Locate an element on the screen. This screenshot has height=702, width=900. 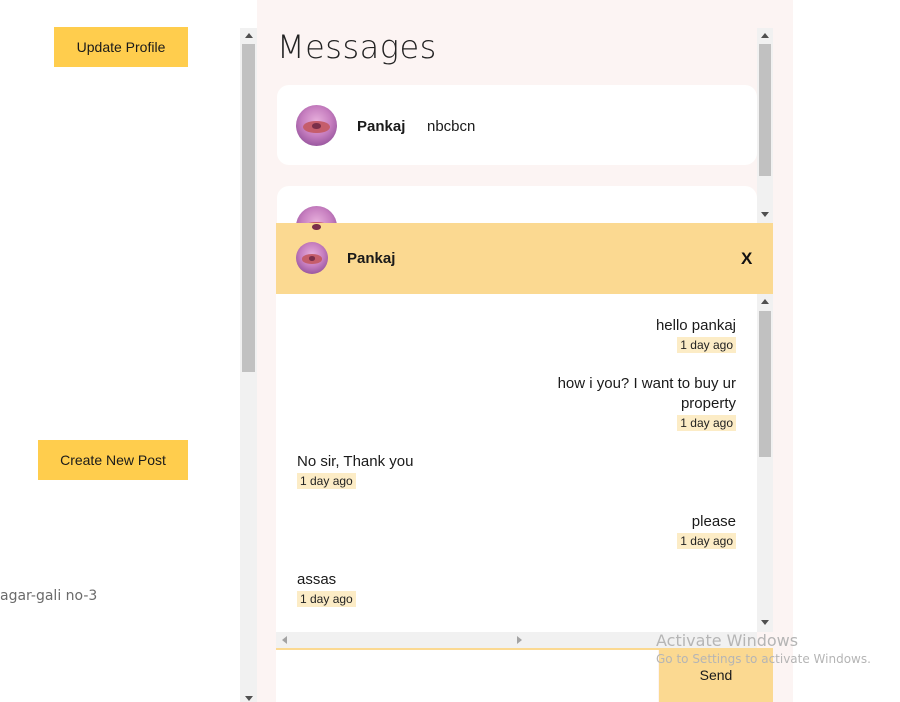
chat-message: please 1 day ago is located at coordinates (606, 531).